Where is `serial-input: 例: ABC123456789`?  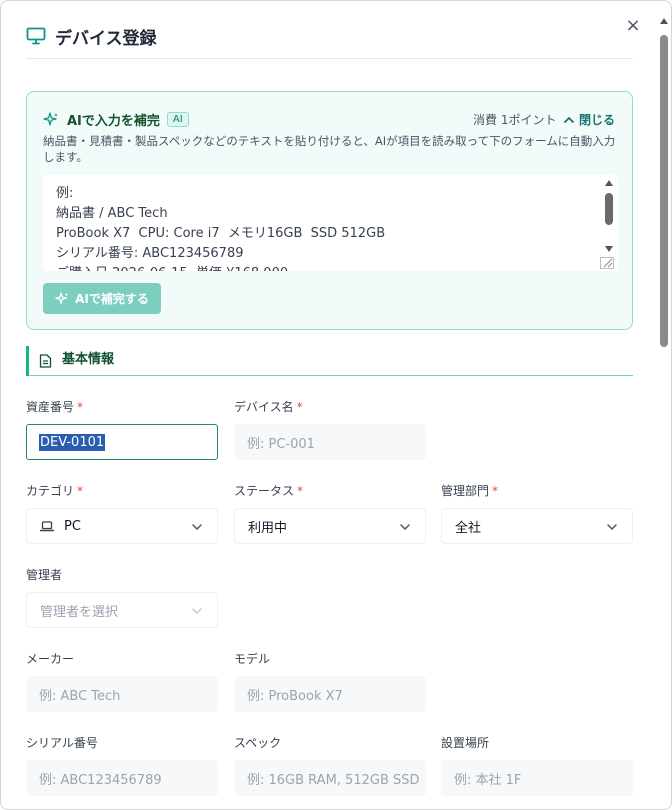 serial-input: 例: ABC123456789 is located at coordinates (122, 778).